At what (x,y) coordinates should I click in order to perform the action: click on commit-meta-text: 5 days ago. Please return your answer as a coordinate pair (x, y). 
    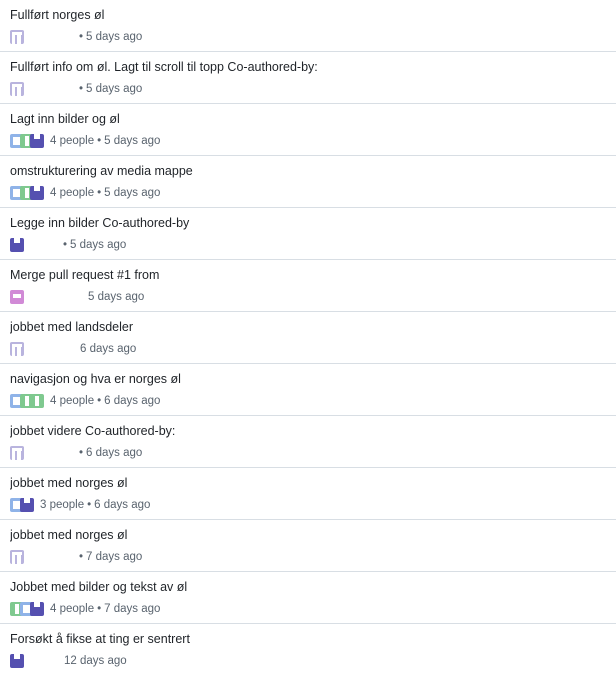
    Looking at the image, I should click on (116, 297).